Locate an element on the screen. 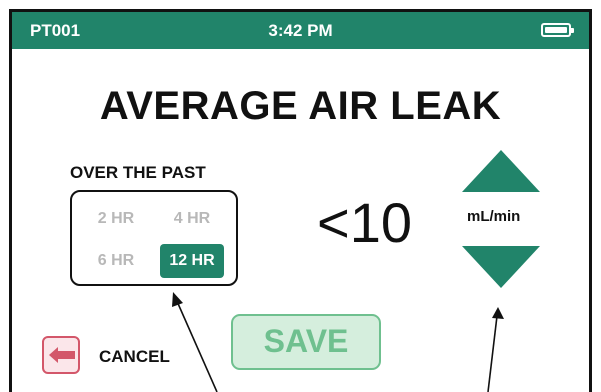 This screenshot has height=392, width=601. save-button: SAVE is located at coordinates (306, 342).